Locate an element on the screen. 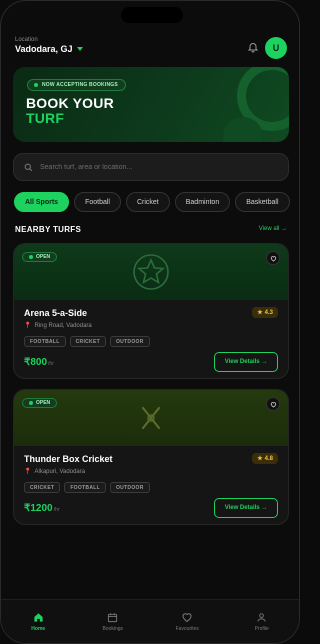 This screenshot has height=644, width=320. cricket-bats-icon is located at coordinates (151, 418).